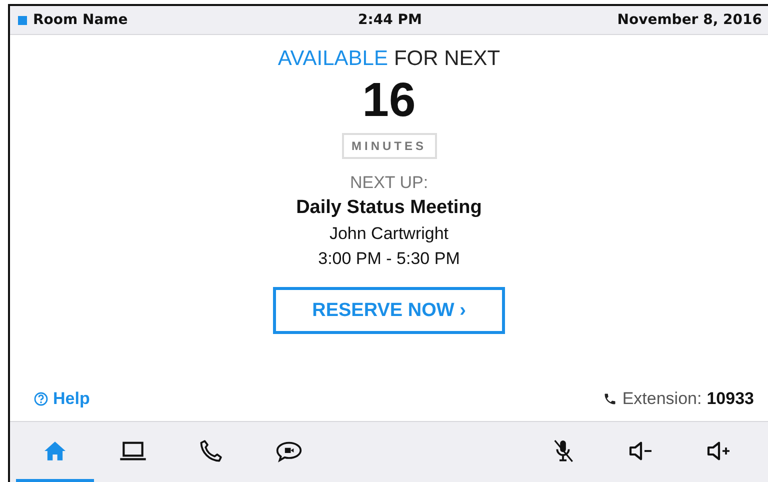 The image size is (768, 482). What do you see at coordinates (447, 59) in the screenshot?
I see `availability-label: FOR NEXT` at bounding box center [447, 59].